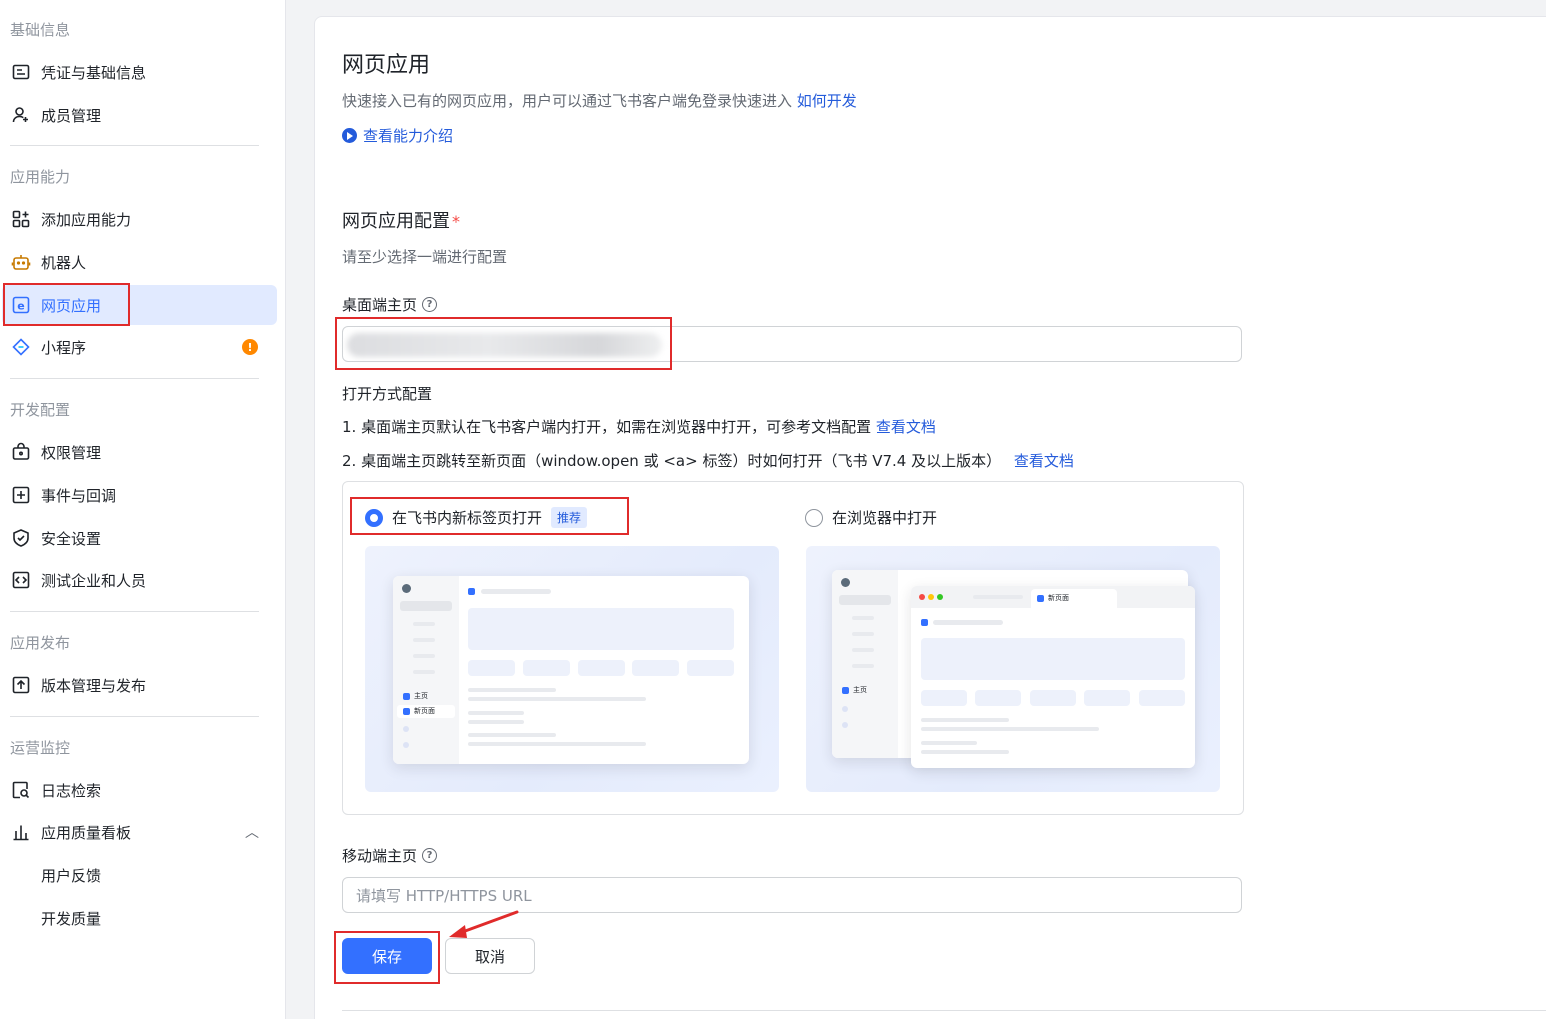  Describe the element at coordinates (567, 101) in the screenshot. I see `description-text: 快速接入已有的网页应用，用户可以通过飞书客户端免登录快速进入` at that location.